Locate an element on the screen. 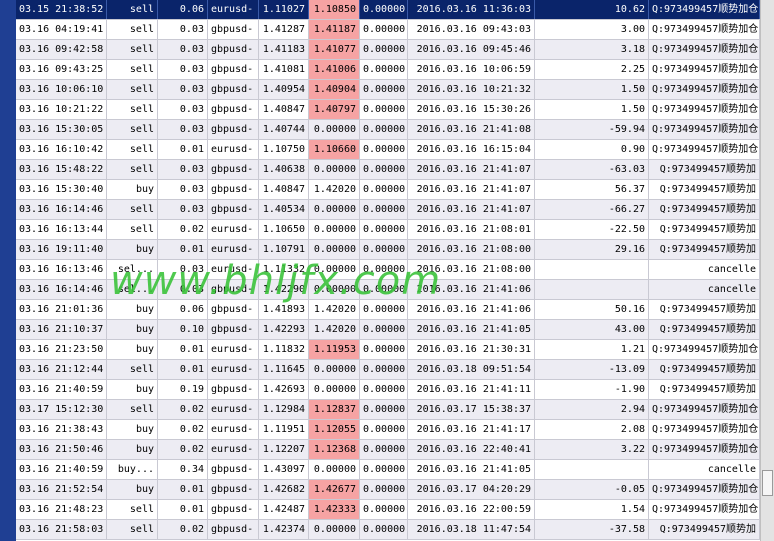 The image size is (774, 541). profit-cell: -66.27 is located at coordinates (592, 209).